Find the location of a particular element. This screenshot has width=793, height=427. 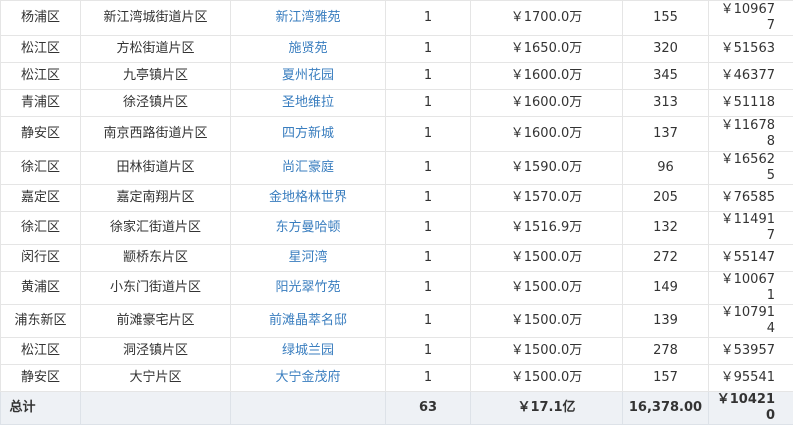

community-link: 阳光翠竹苑 is located at coordinates (308, 288).